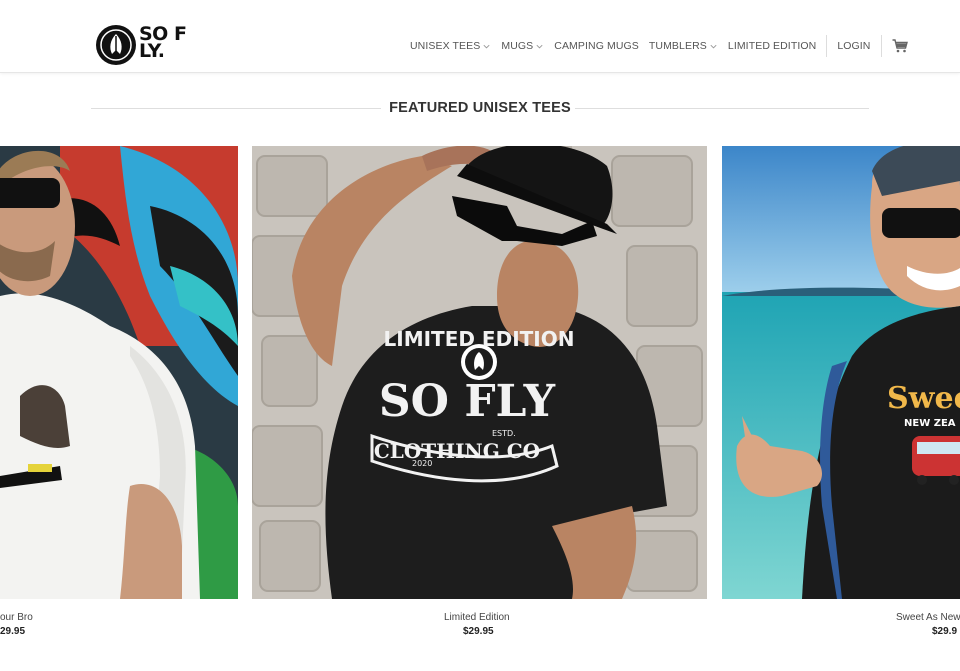 This screenshot has height=671, width=960. I want to click on shirt-print-top: LIMITED EDITION, so click(479, 339).